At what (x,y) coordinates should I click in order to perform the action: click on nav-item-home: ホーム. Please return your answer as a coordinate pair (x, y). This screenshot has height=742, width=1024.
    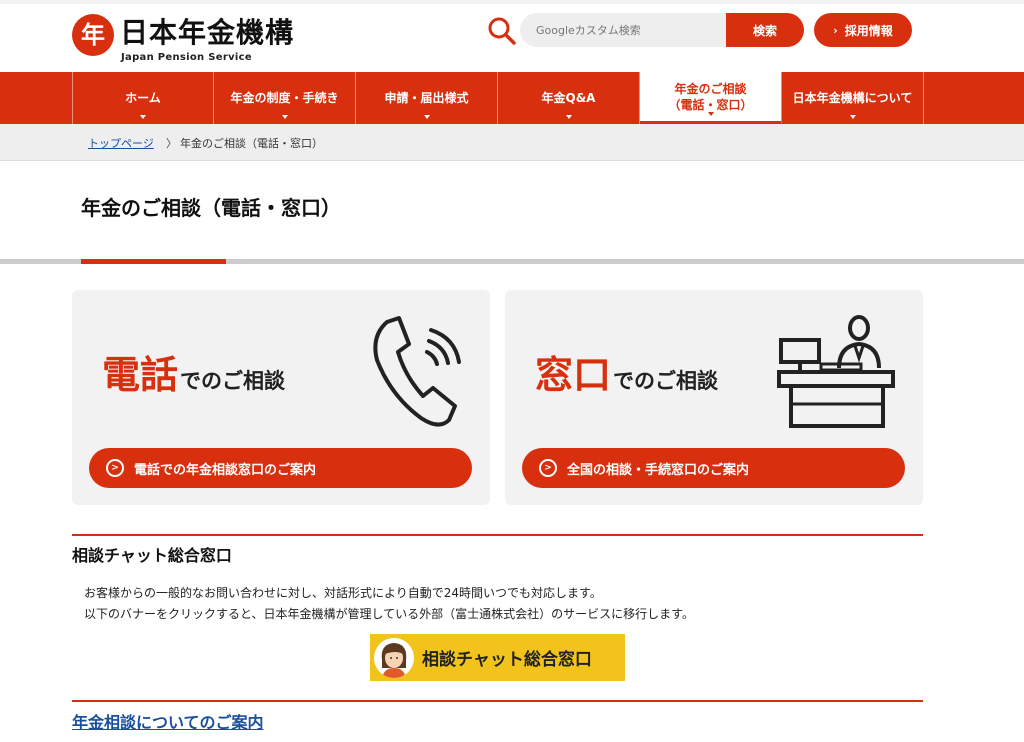
    Looking at the image, I should click on (143, 98).